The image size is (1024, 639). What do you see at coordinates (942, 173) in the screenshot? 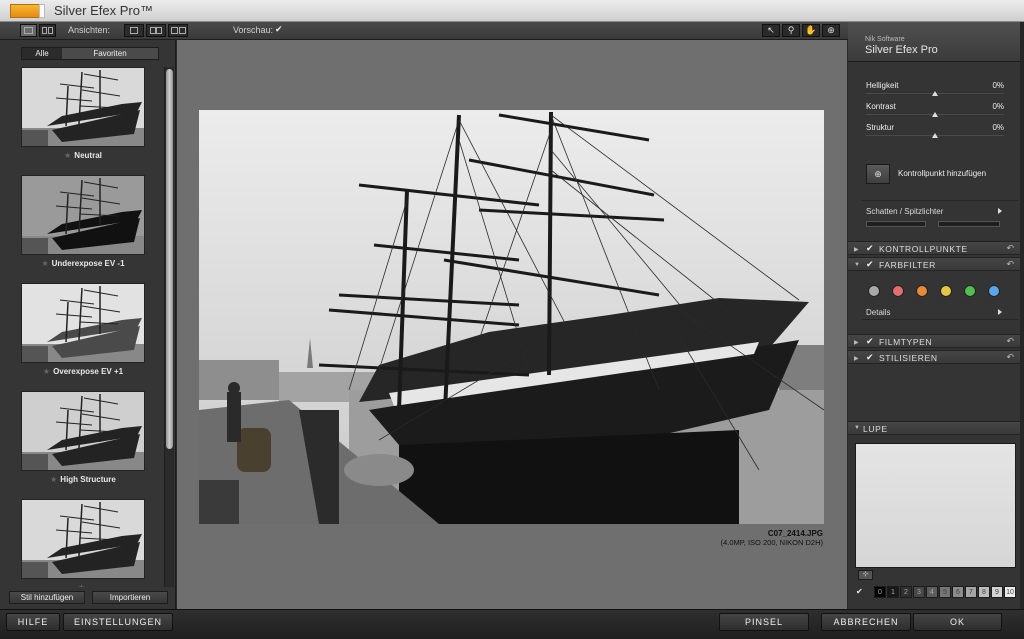
I see `add-control-point-label: Kontrollpunkt hinzufügen` at bounding box center [942, 173].